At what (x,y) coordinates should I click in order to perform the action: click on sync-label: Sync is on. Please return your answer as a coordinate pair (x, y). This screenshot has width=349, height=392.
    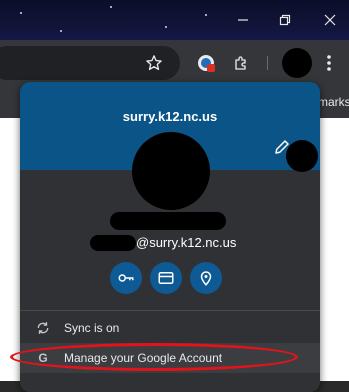
    Looking at the image, I should click on (92, 328).